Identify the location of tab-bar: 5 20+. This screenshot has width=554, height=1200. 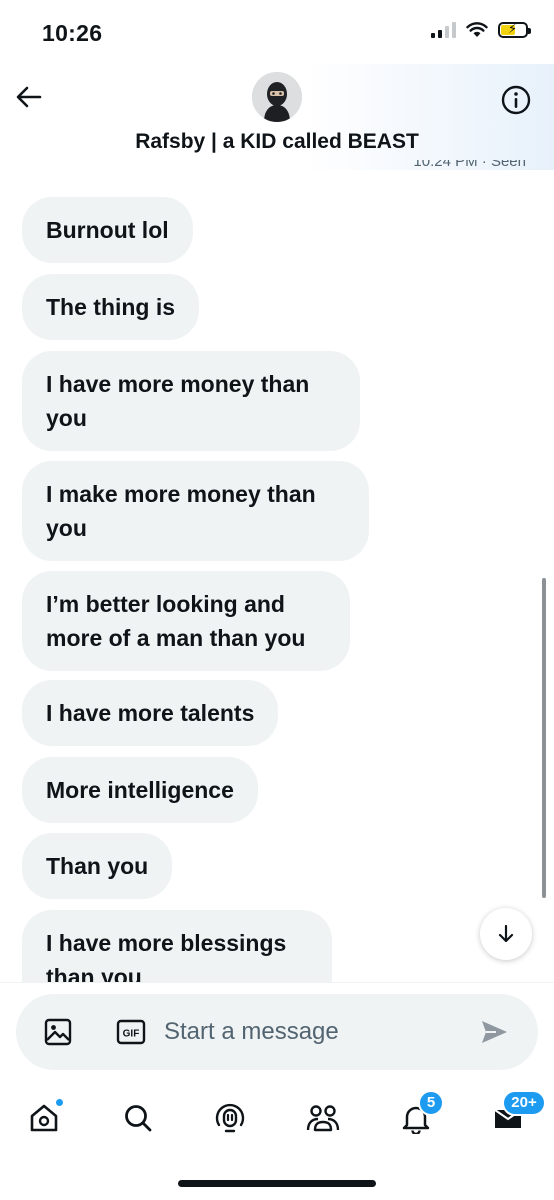
(277, 1121).